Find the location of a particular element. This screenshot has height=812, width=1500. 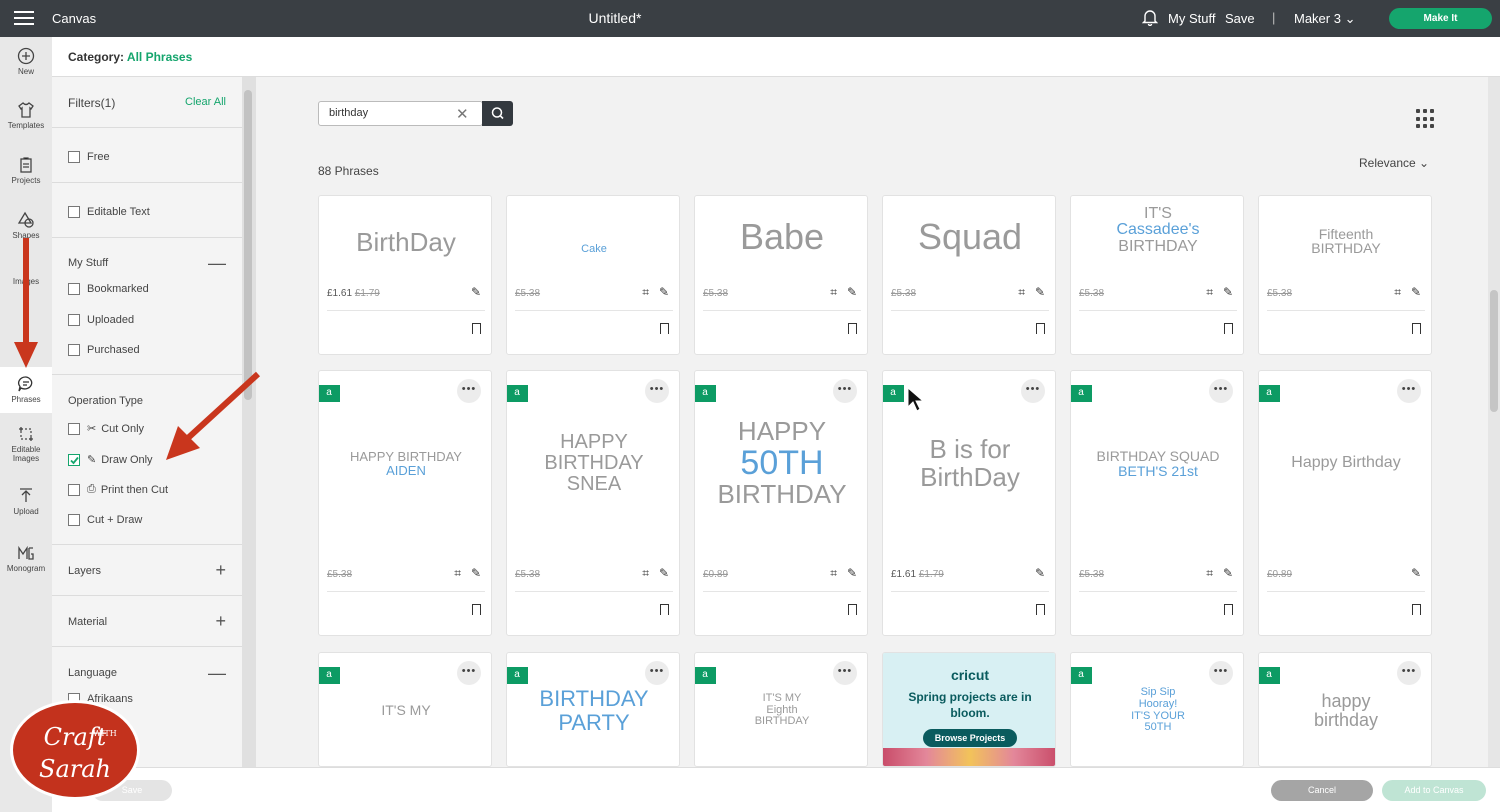

phrase-card: BirthDay £1.61 £1.79 ✎ is located at coordinates (405, 275).